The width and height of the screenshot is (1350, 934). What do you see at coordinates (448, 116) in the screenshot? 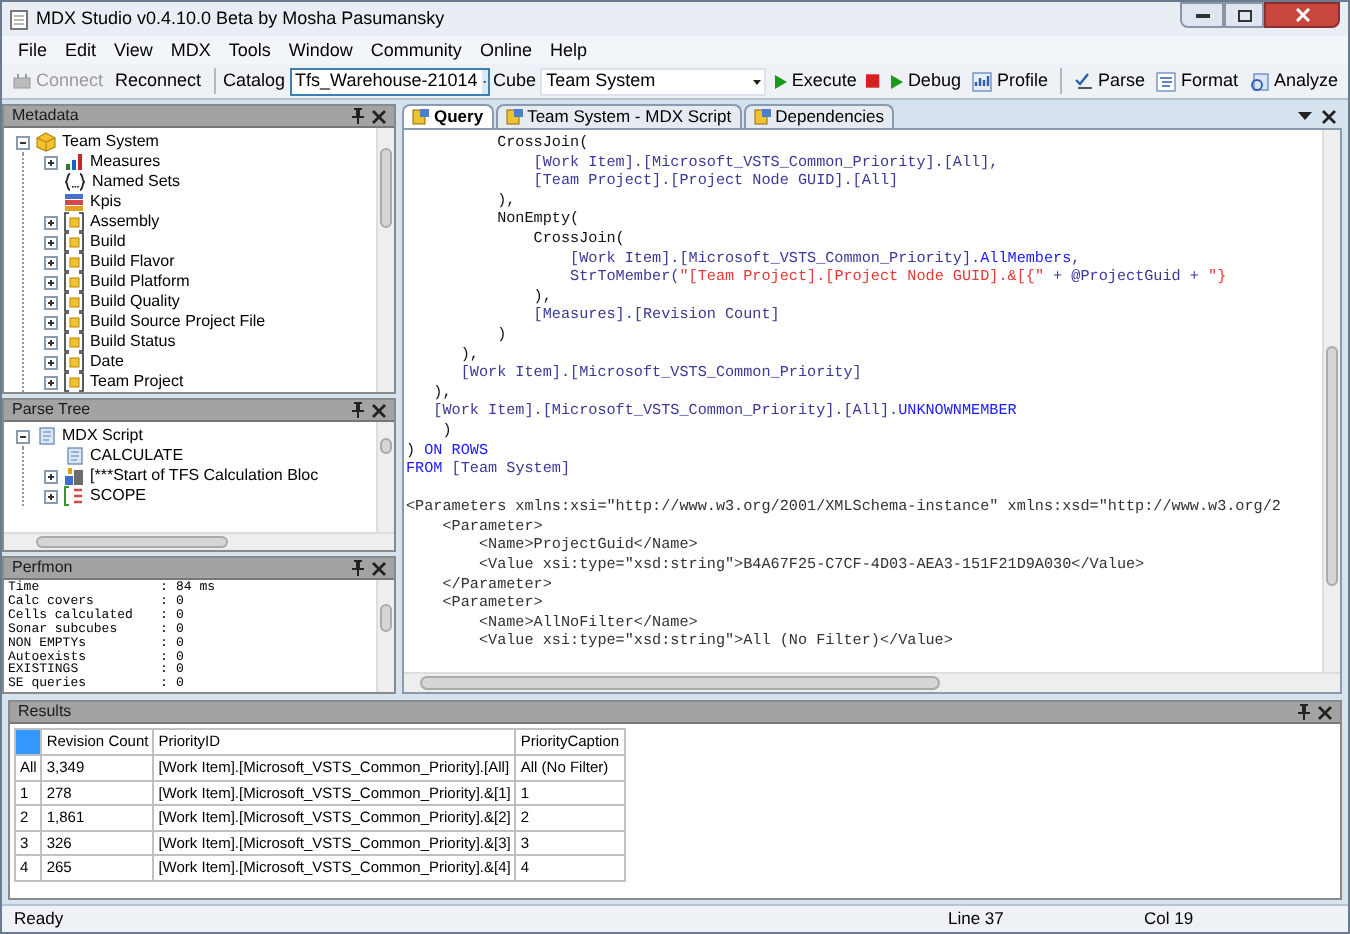
I see `editor-tab: Query` at bounding box center [448, 116].